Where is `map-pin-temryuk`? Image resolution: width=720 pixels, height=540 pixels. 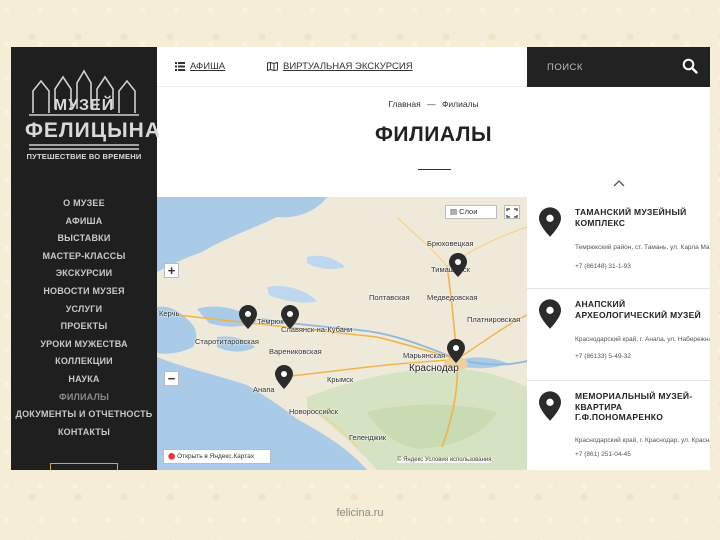
map-pin-temryuk is located at coordinates (290, 317).